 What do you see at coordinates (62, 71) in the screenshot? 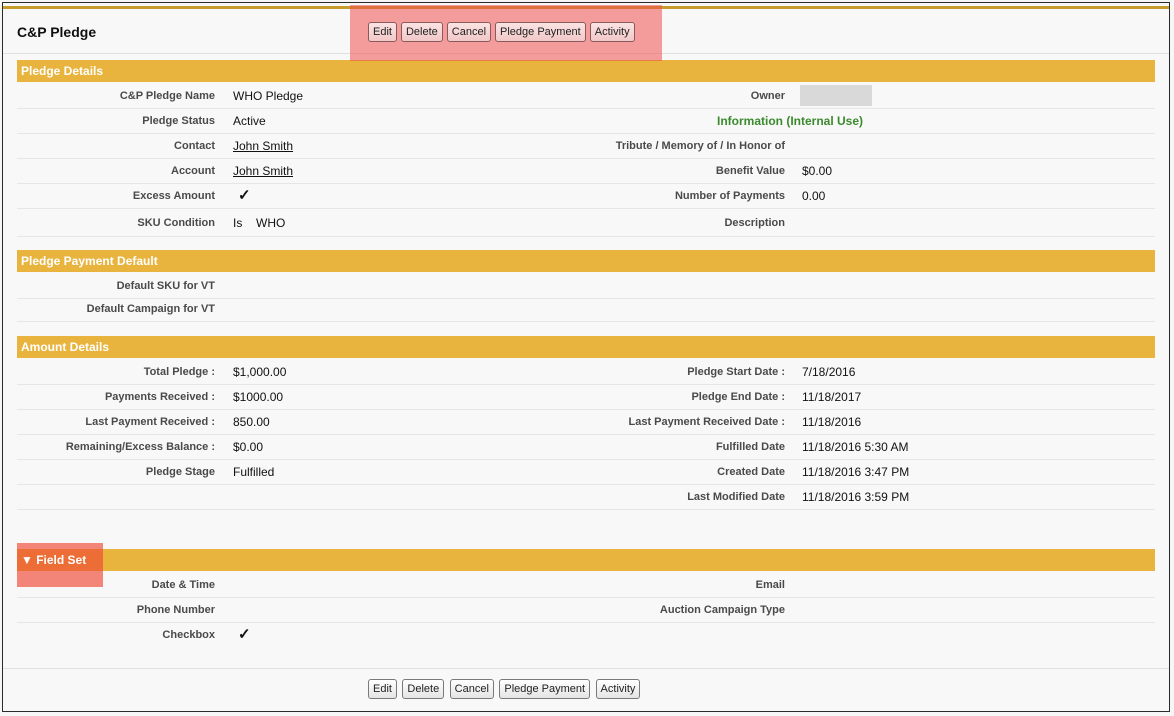
I see `section-title: Pledge Details` at bounding box center [62, 71].